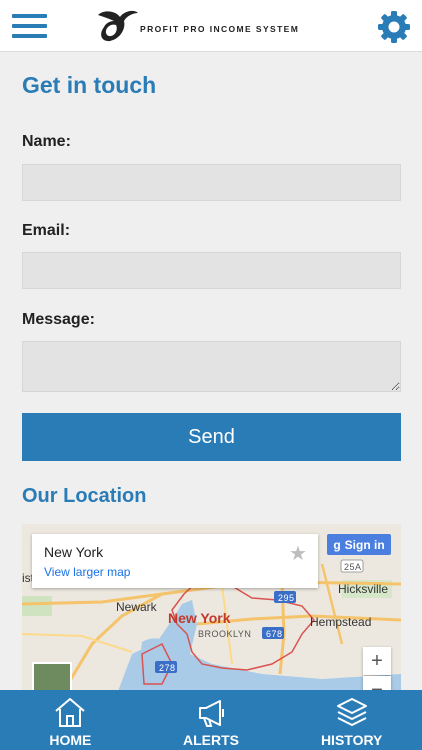 This screenshot has height=750, width=422. Describe the element at coordinates (211, 182) in the screenshot. I see `name-input` at that location.